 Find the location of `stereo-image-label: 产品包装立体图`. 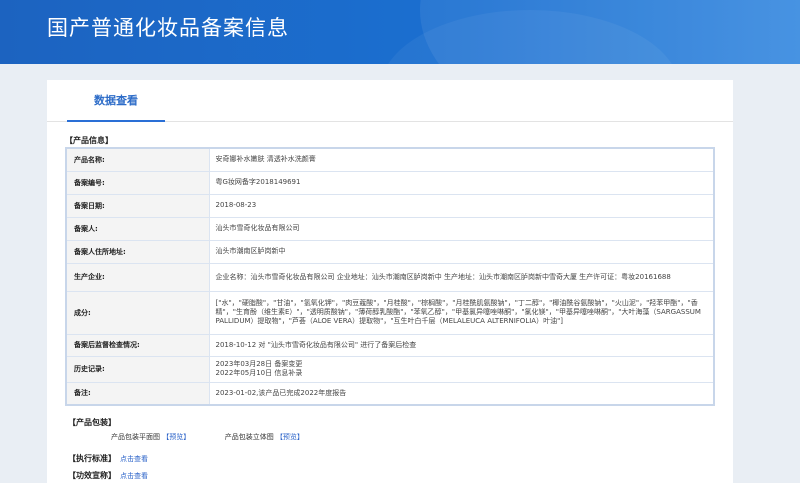

stereo-image-label: 产品包装立体图 is located at coordinates (249, 437).